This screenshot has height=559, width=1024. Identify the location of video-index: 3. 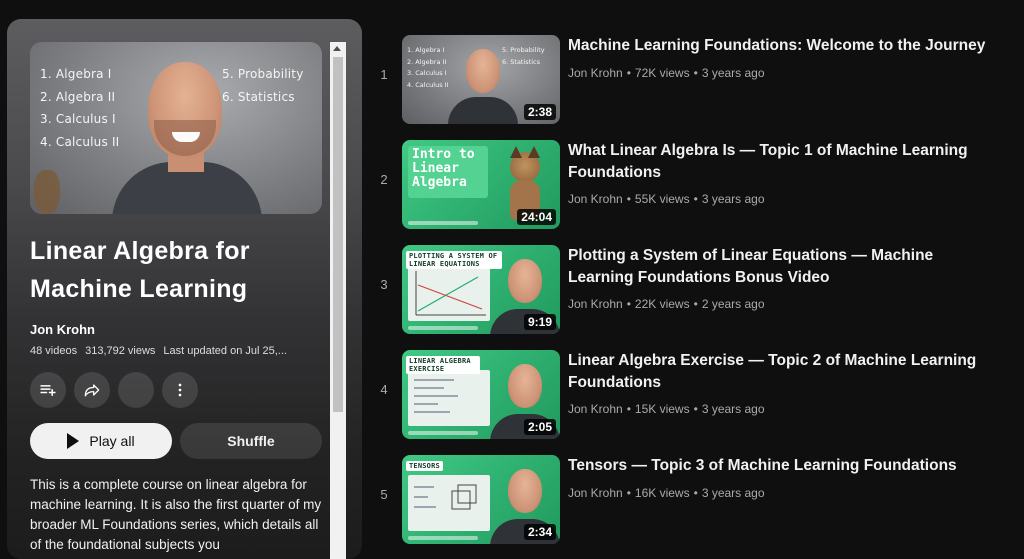
(384, 284).